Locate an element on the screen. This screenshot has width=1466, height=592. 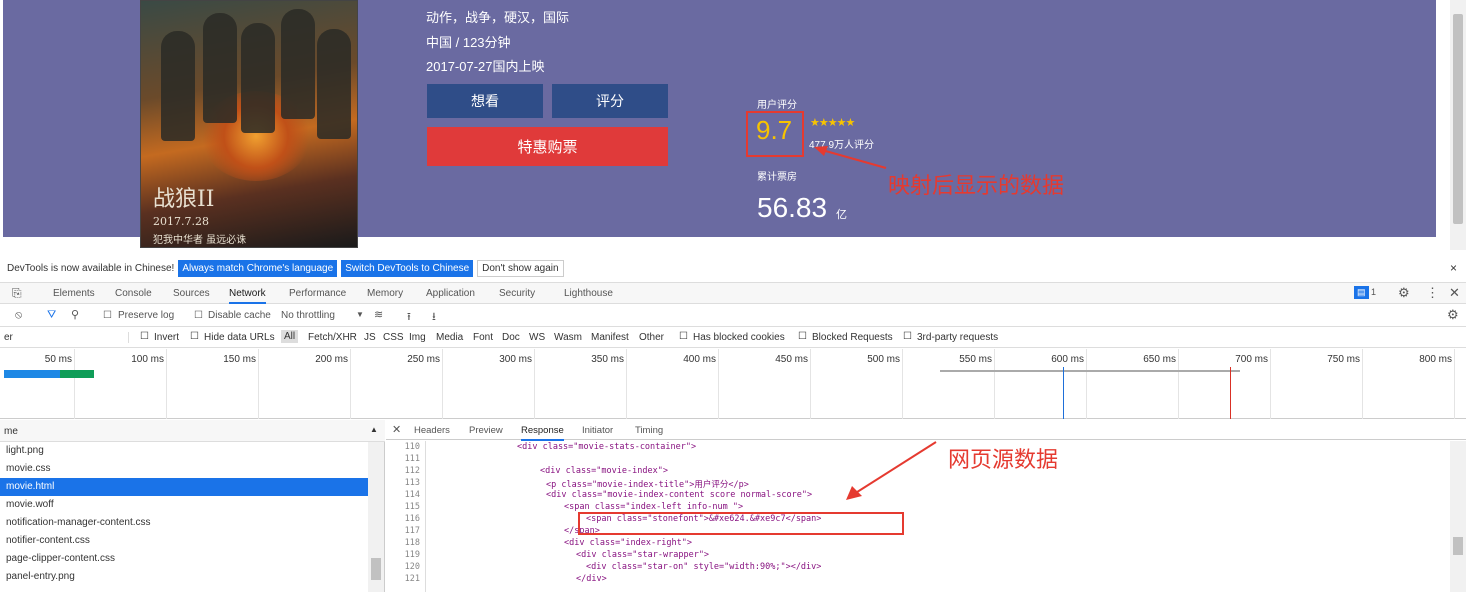
notice-close-icon: × is located at coordinates (1453, 268).